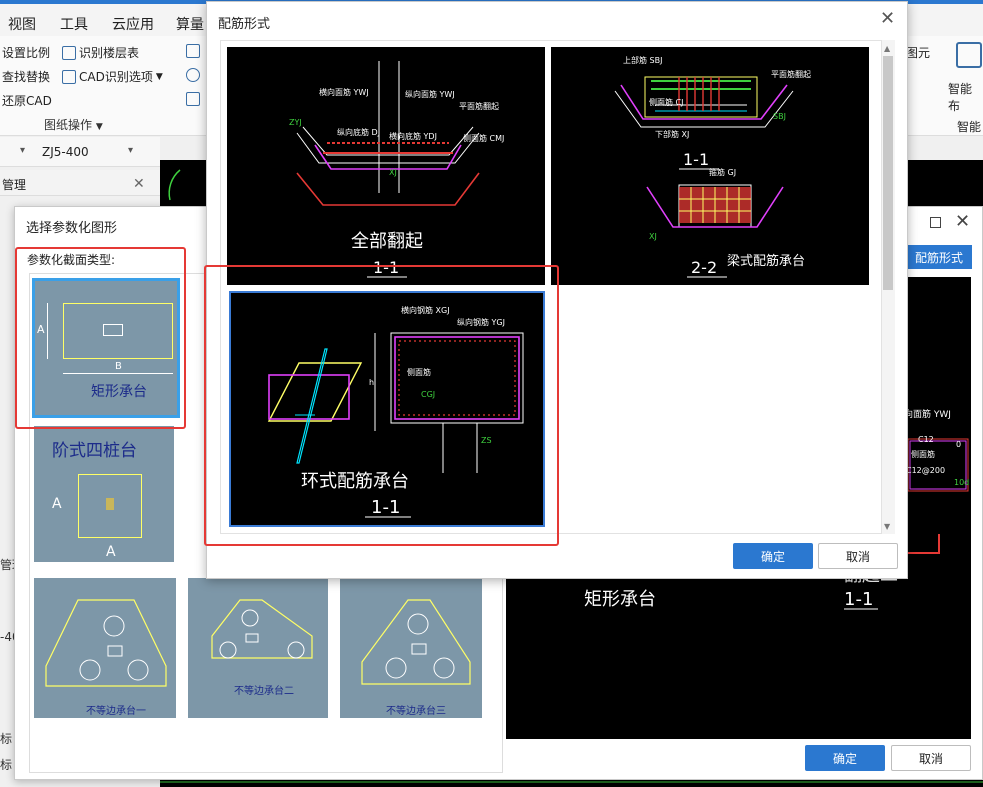 The image size is (983, 787). I want to click on svg-text: ZYJ, so click(295, 122).